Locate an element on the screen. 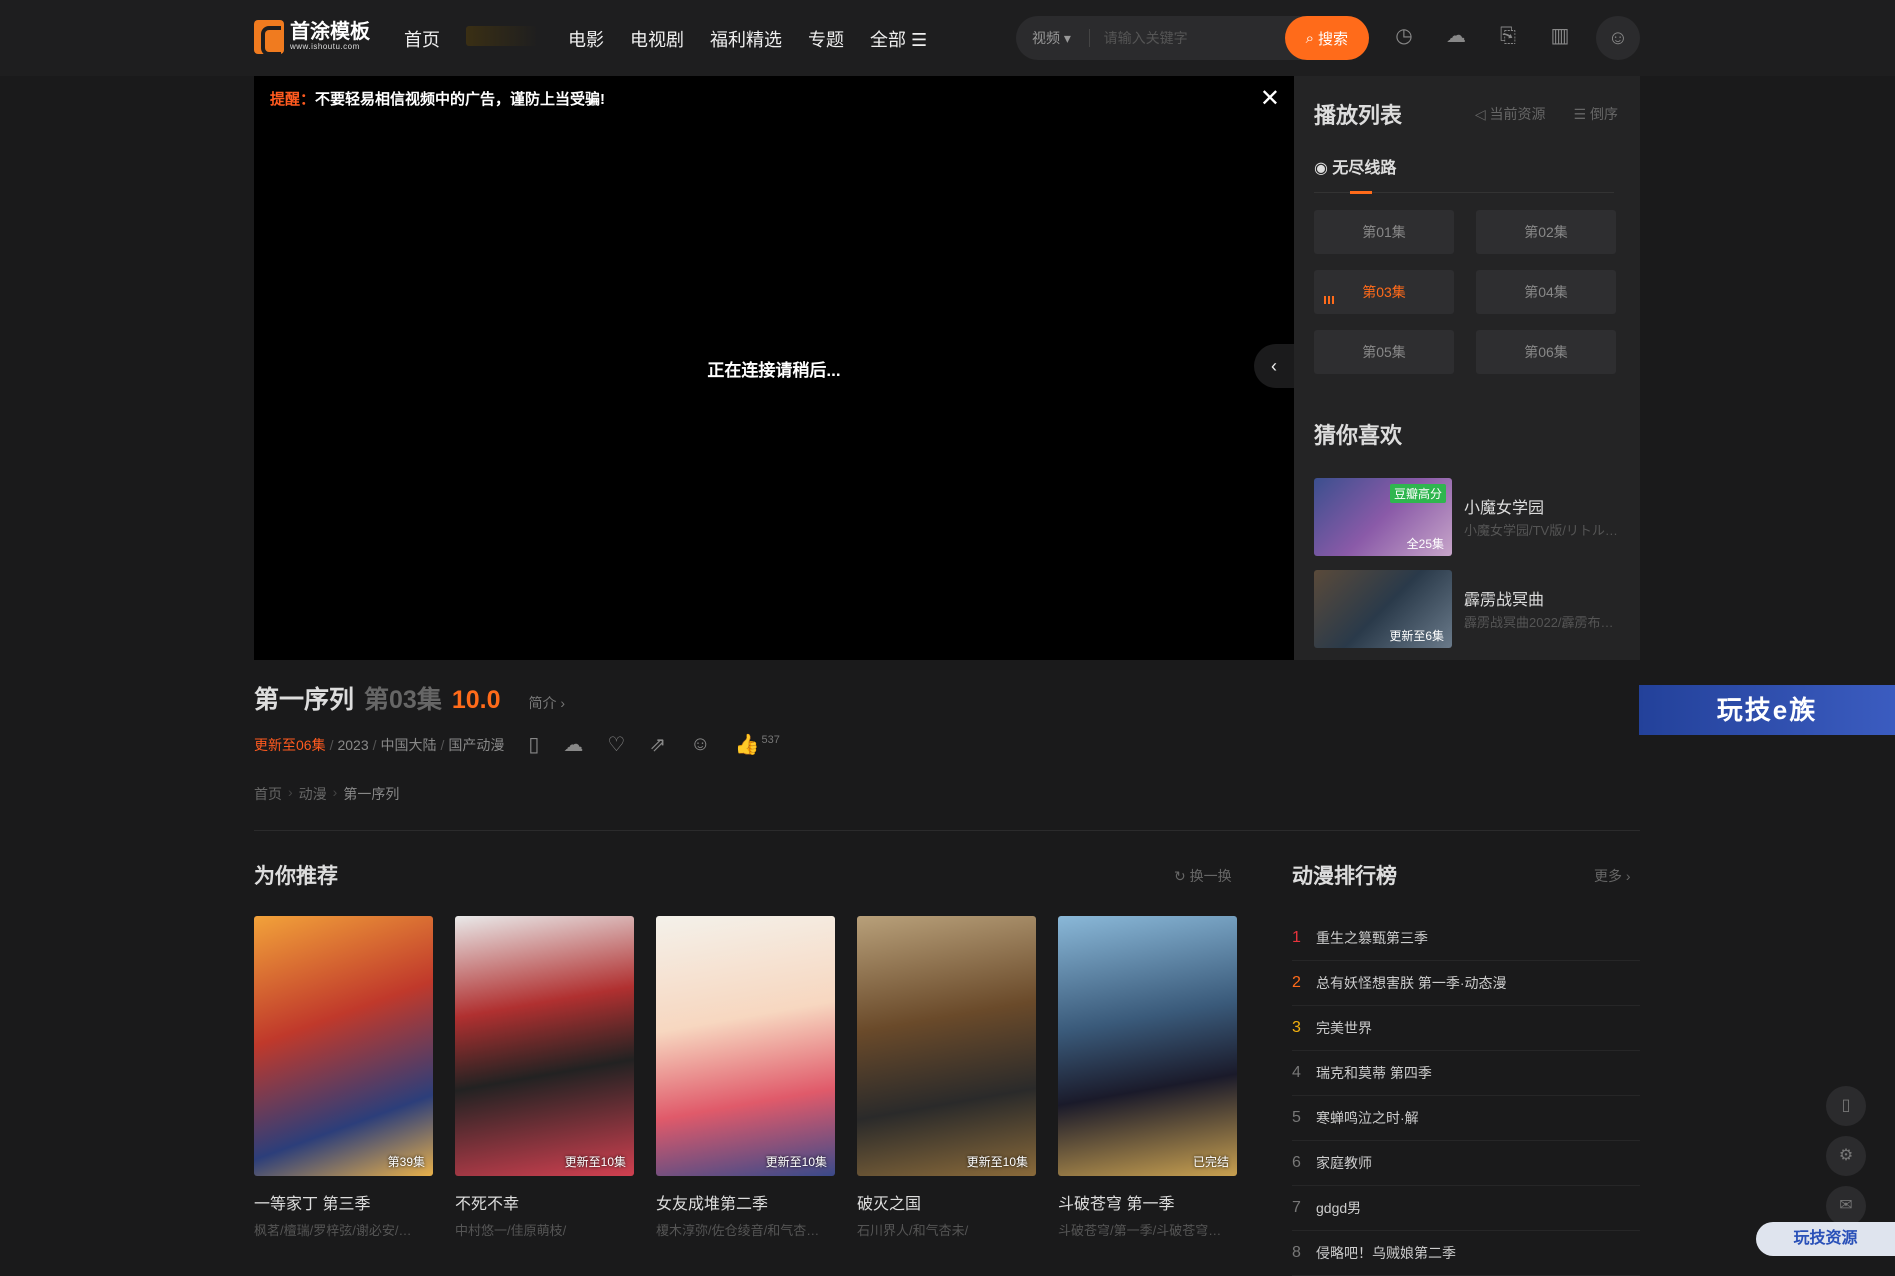 This screenshot has width=1895, height=1276. current-source-button: ◁ 当前资源 is located at coordinates (1510, 114).